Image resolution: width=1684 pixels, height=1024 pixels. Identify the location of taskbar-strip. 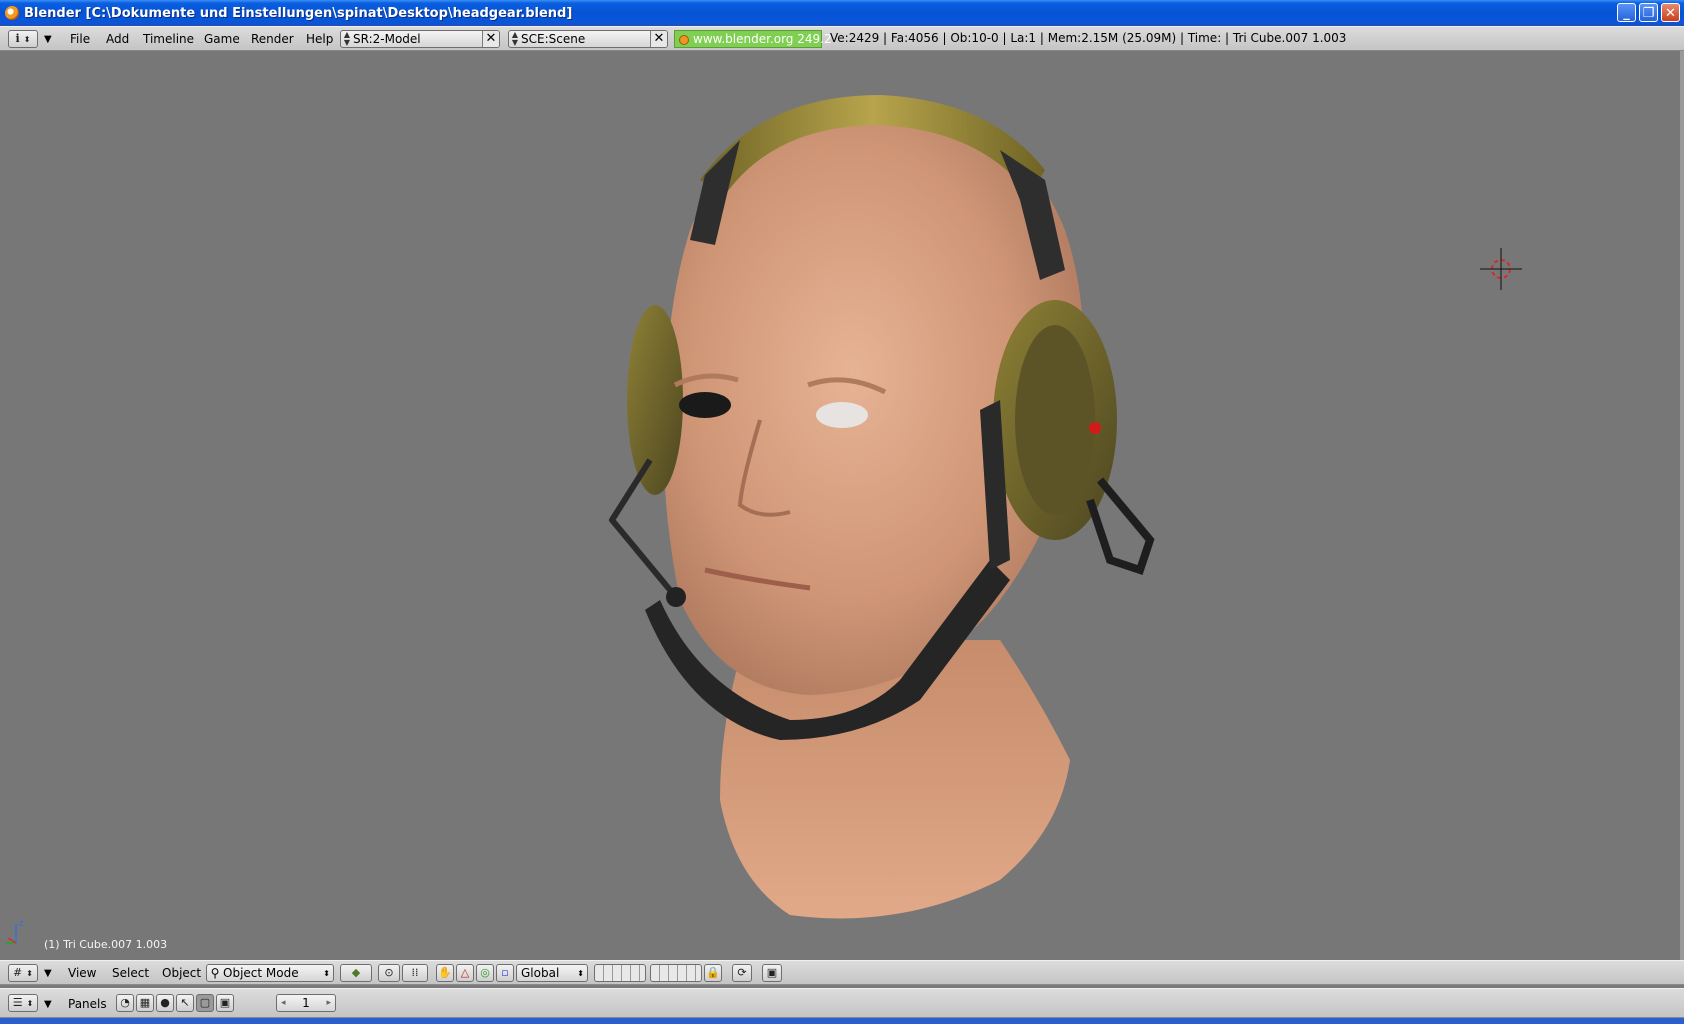
(842, 1021).